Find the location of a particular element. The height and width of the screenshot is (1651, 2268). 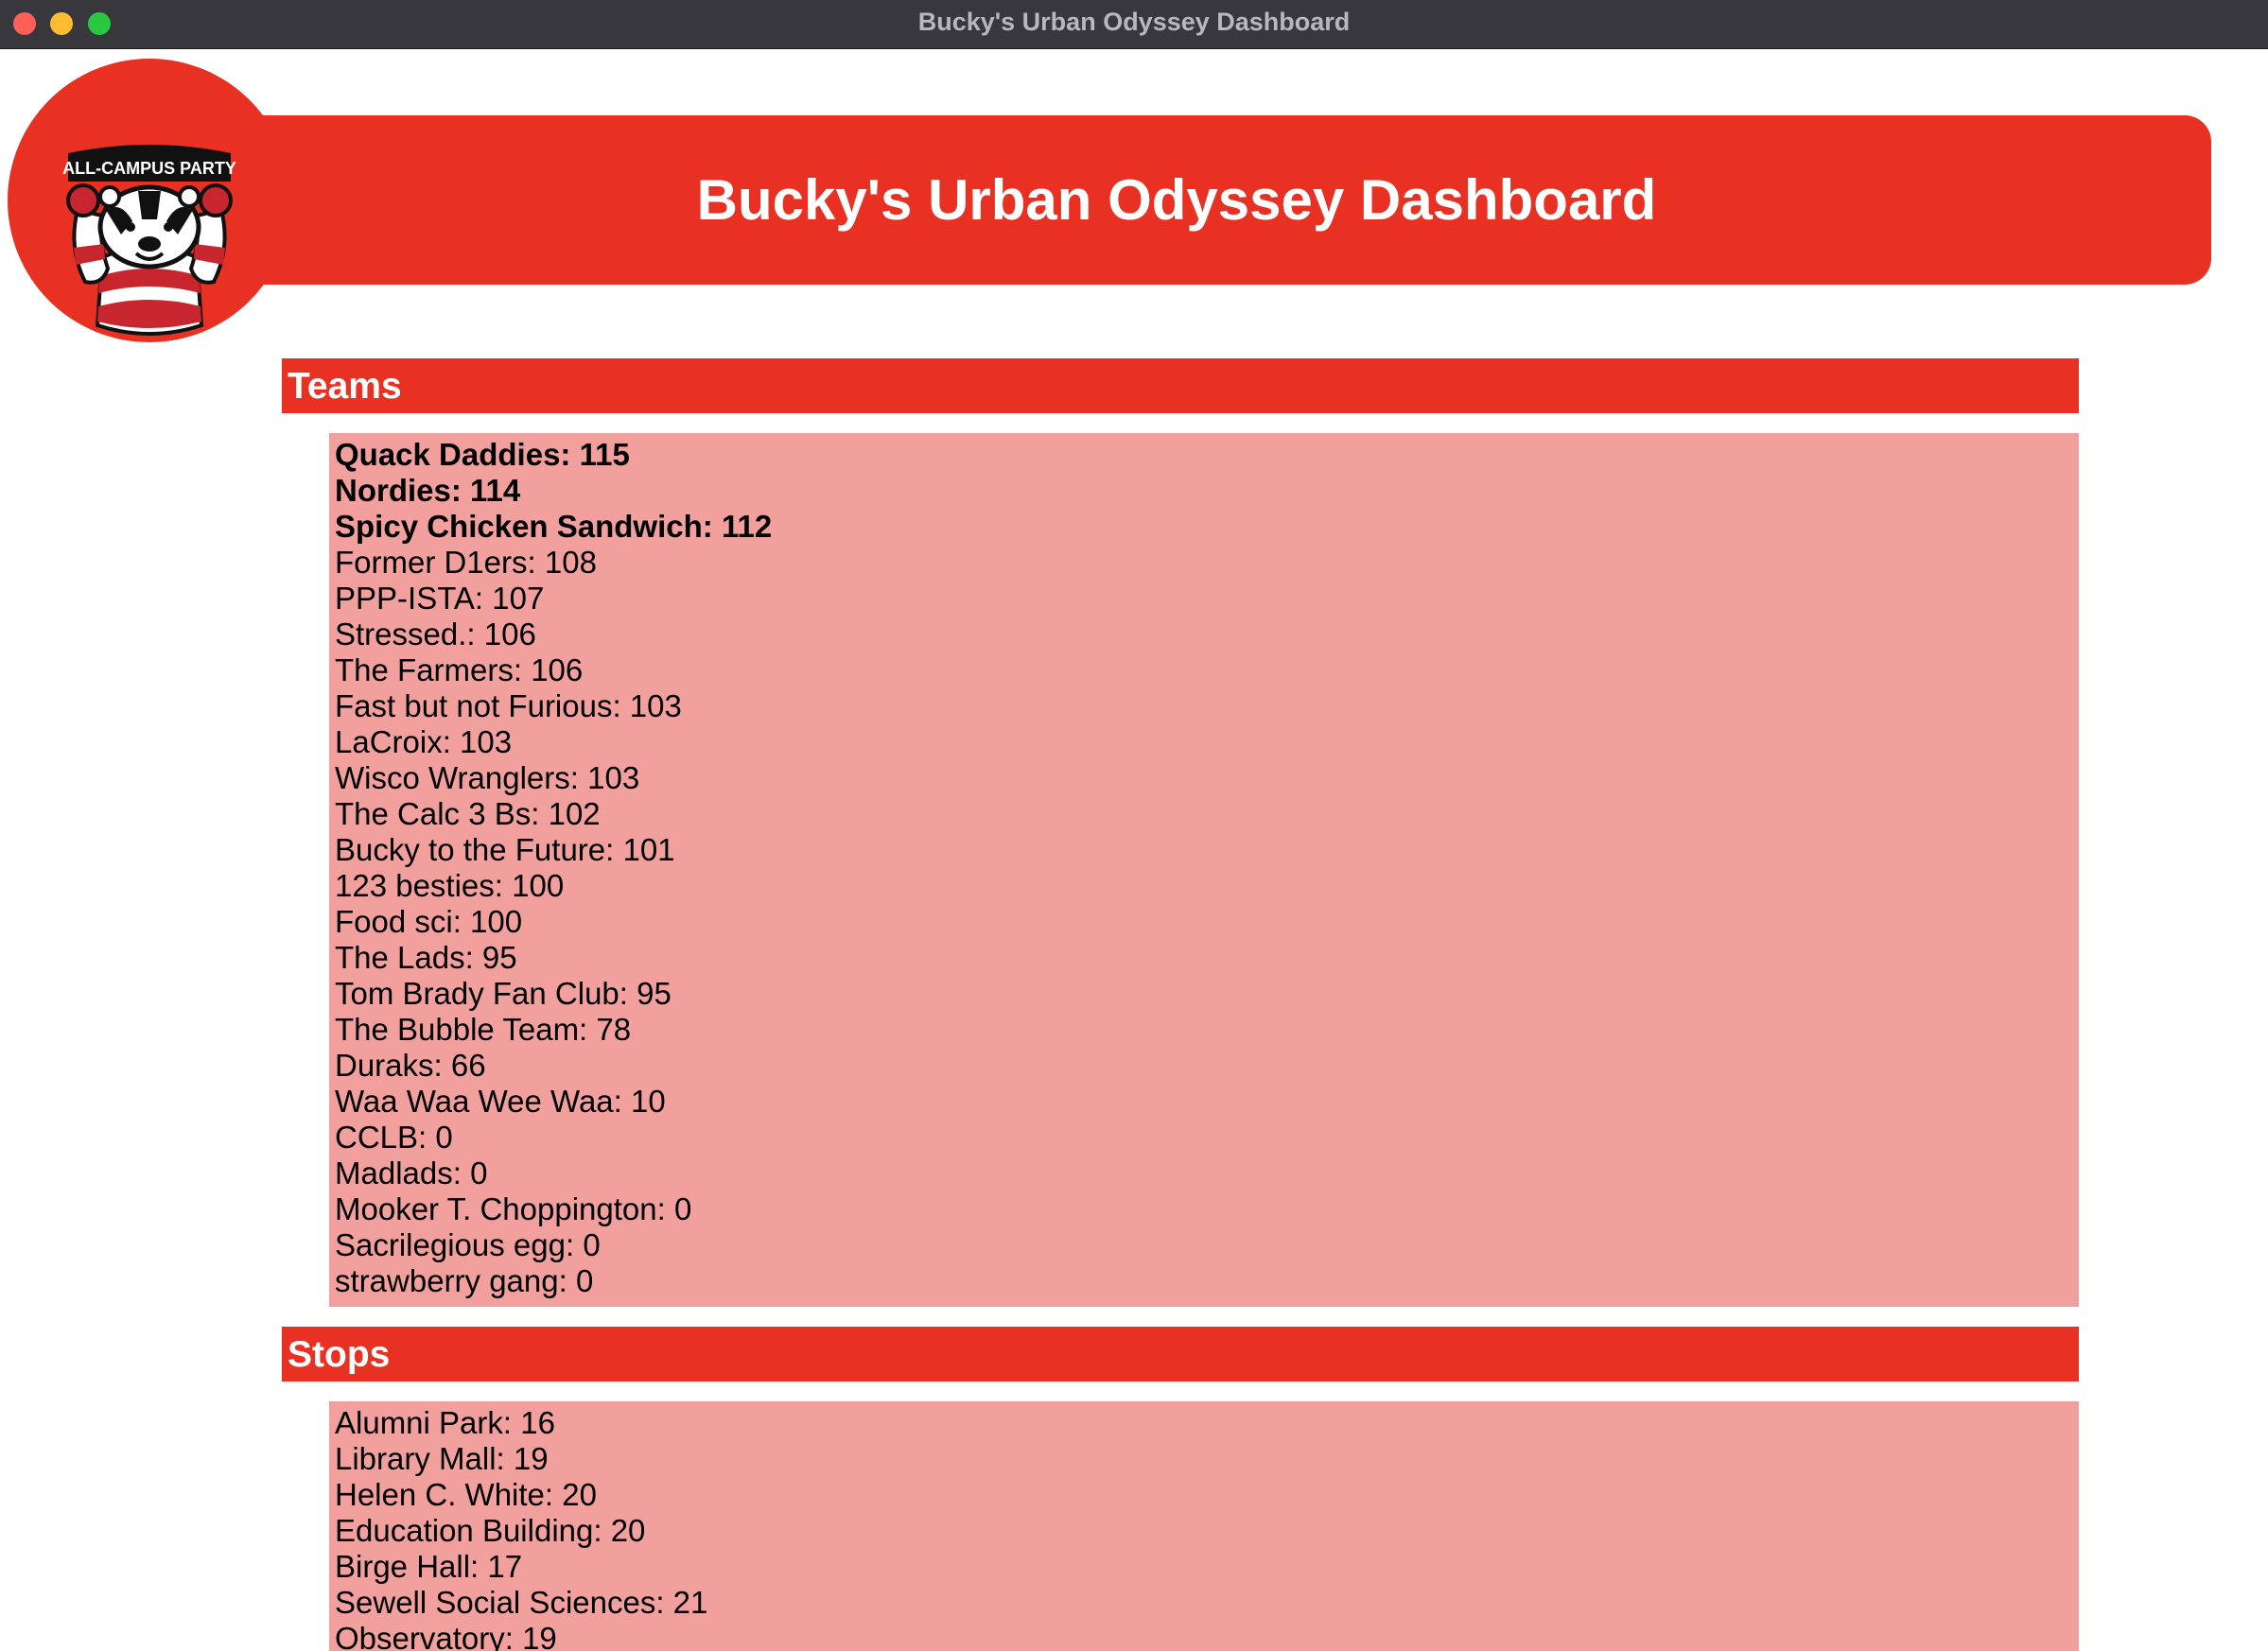

badger-mascot-icon: ALL-CAMPUS PARTY is located at coordinates (149, 240).